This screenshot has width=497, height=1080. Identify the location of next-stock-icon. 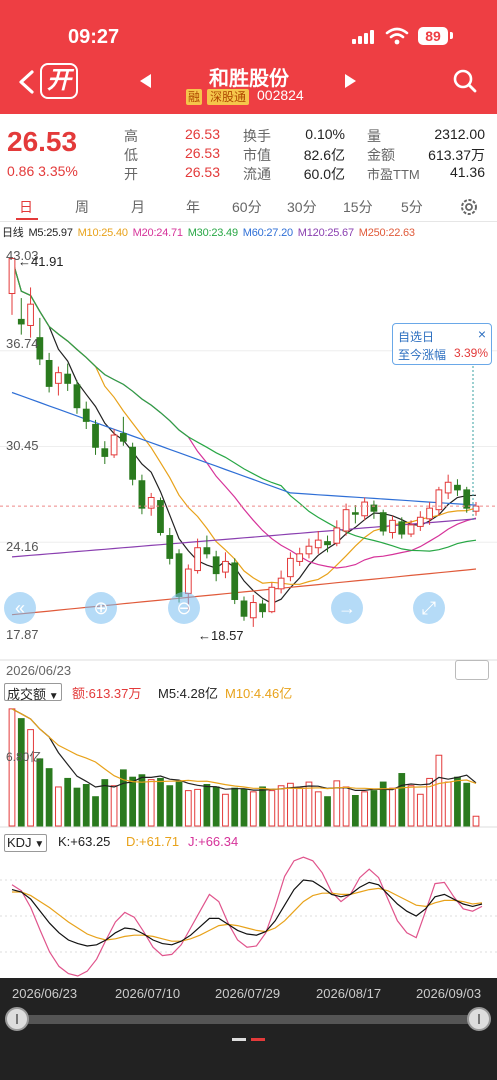
(350, 81).